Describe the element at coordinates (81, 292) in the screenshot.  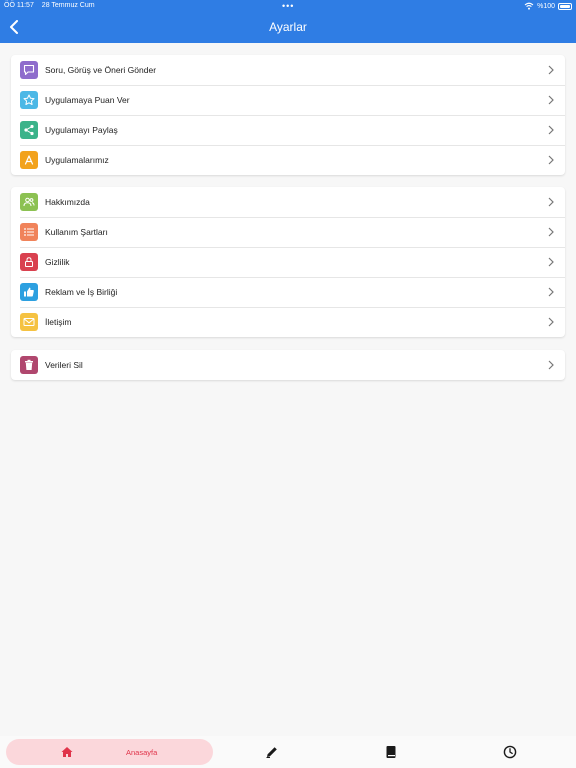
I see `menu-item-label: Reklam ve İş Birliği` at that location.